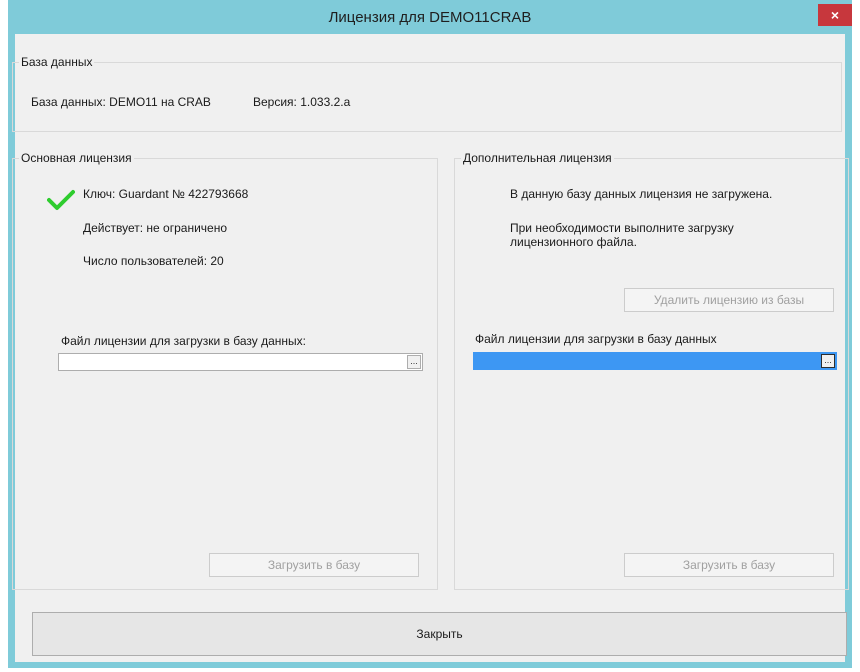 This screenshot has width=860, height=672. I want to click on main-load-button: Загрузить в базу, so click(314, 565).